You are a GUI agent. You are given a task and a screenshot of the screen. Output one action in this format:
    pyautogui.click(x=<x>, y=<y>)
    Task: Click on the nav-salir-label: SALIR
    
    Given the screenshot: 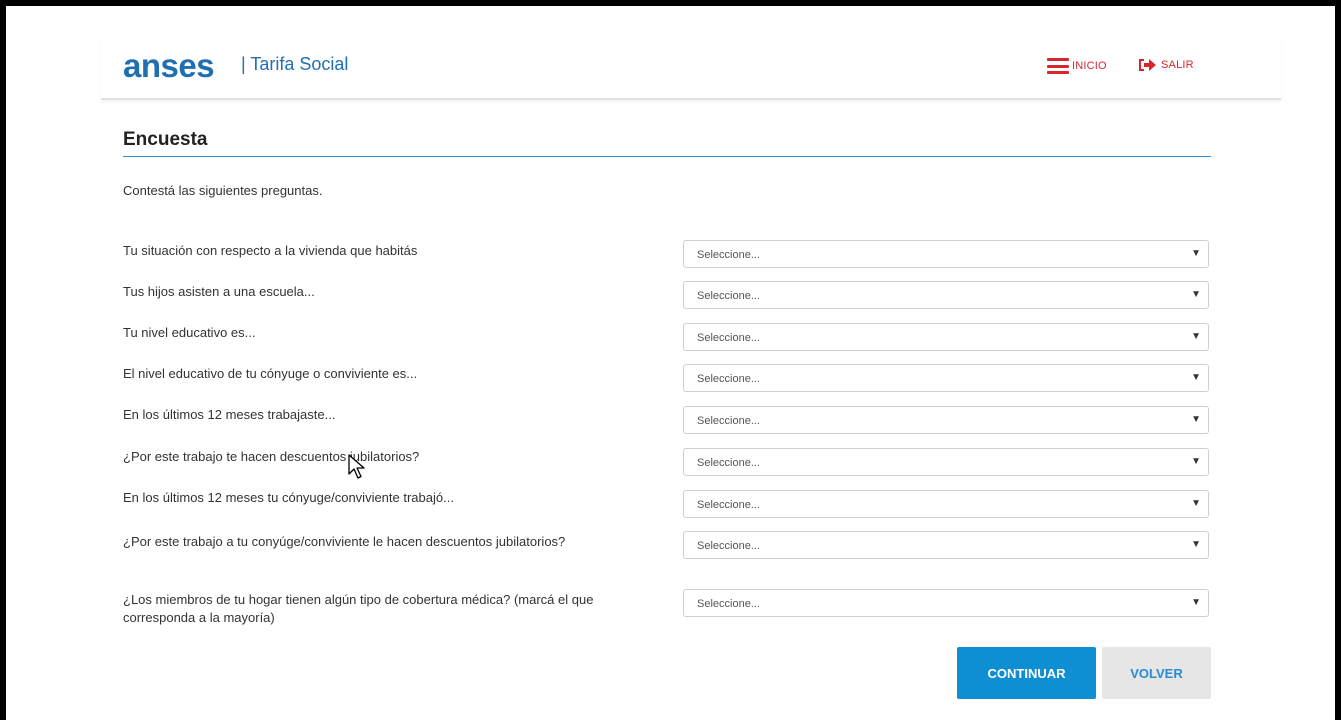 What is the action you would take?
    pyautogui.click(x=1177, y=65)
    